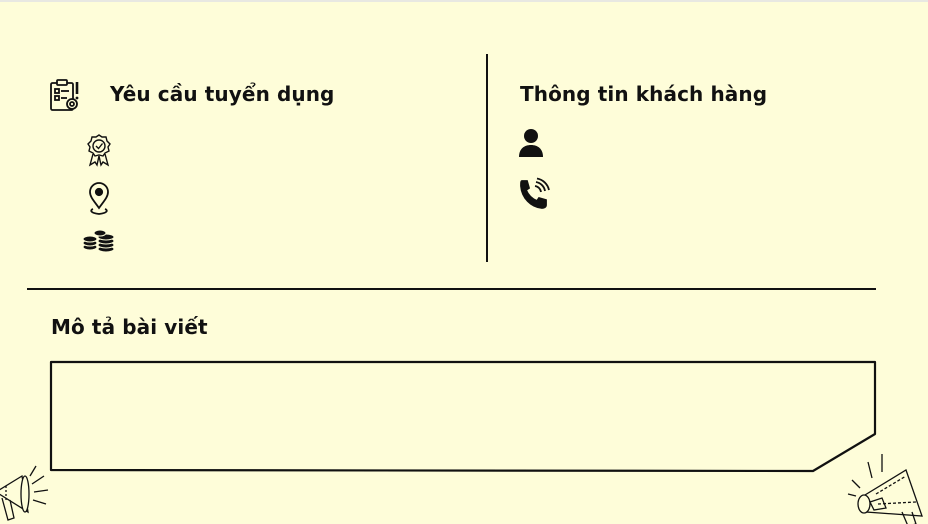 This screenshot has width=928, height=524. What do you see at coordinates (451, 289) in the screenshot?
I see `section-divider` at bounding box center [451, 289].